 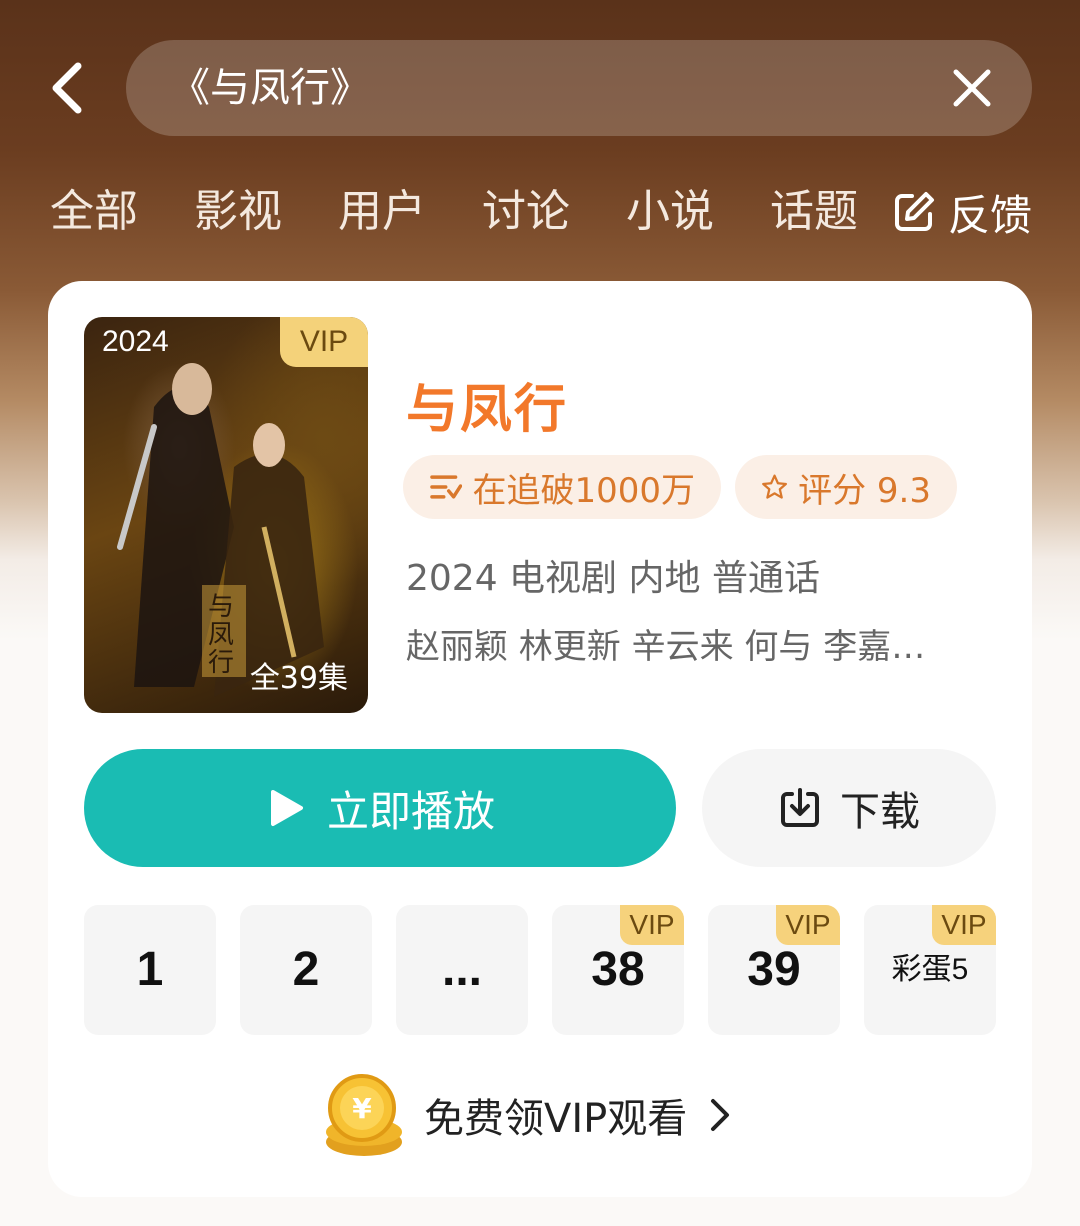 What do you see at coordinates (814, 212) in the screenshot?
I see `tab-topics: 话题` at bounding box center [814, 212].